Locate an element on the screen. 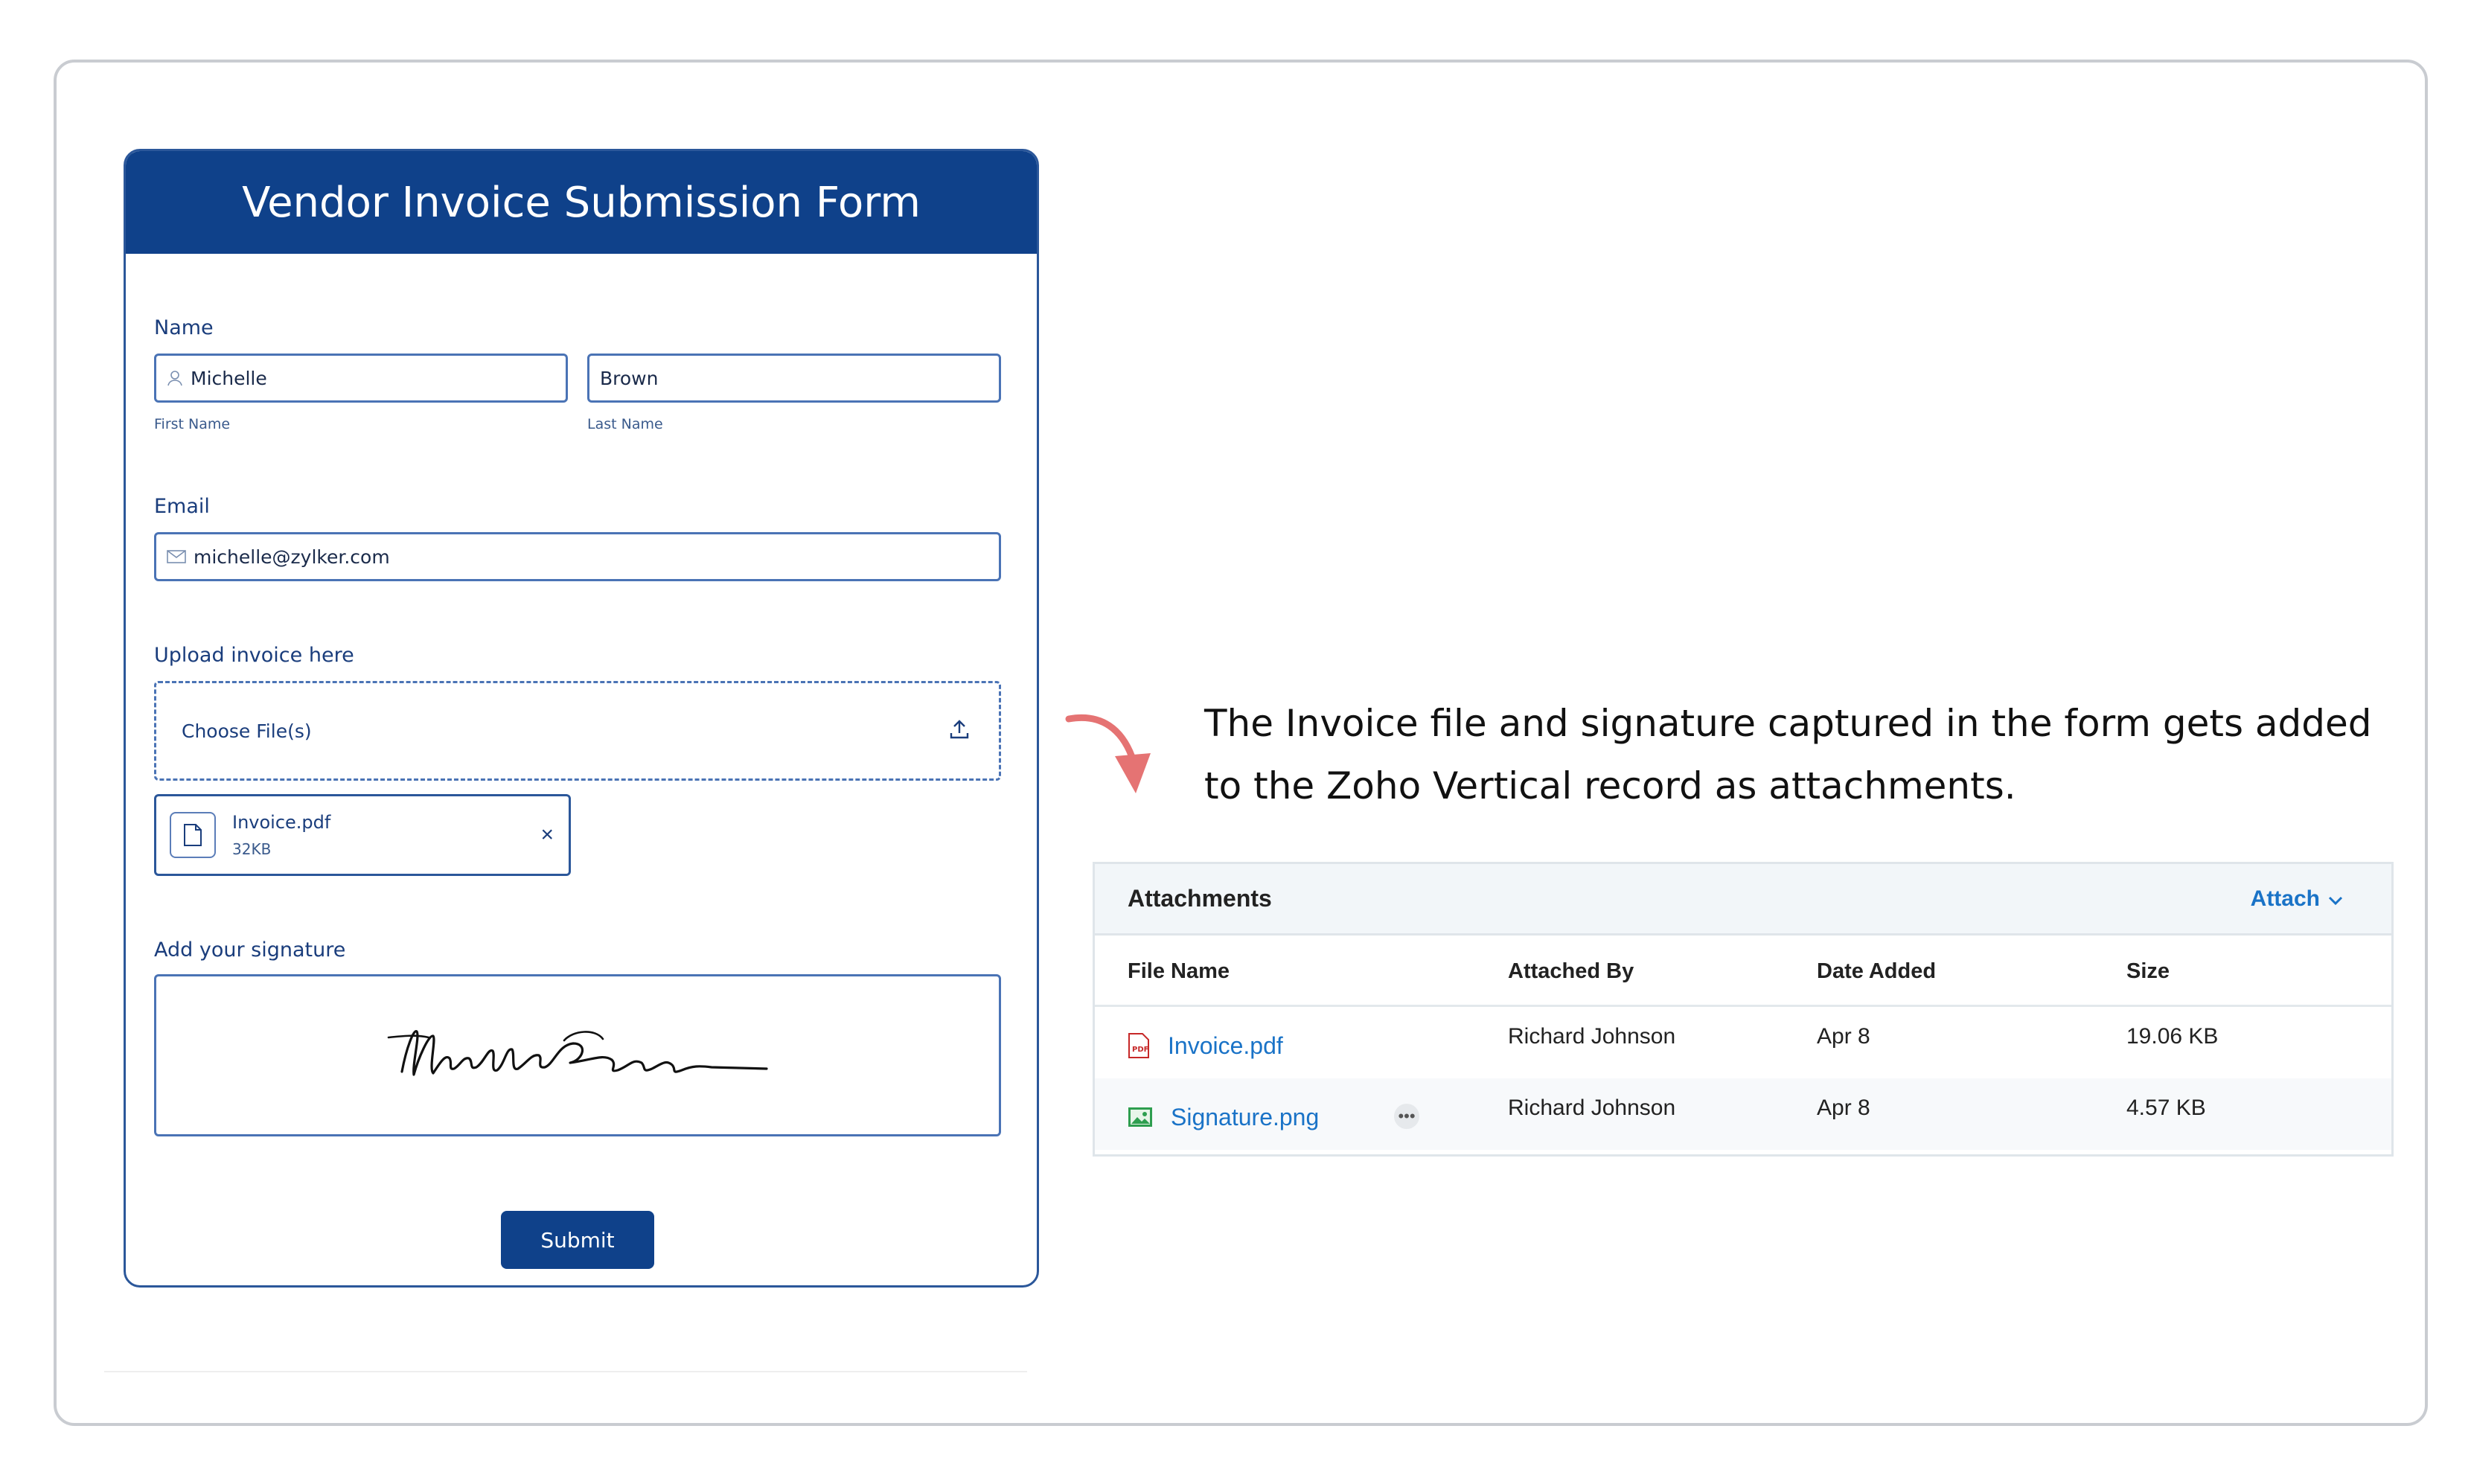 The width and height of the screenshot is (2471, 1484). signature-label: Add your signature is located at coordinates (250, 950).